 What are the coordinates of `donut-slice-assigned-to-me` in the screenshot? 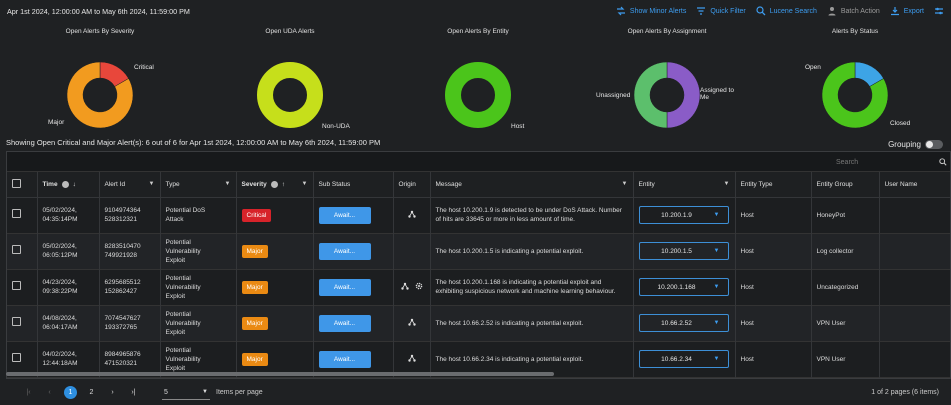 It's located at (650, 95).